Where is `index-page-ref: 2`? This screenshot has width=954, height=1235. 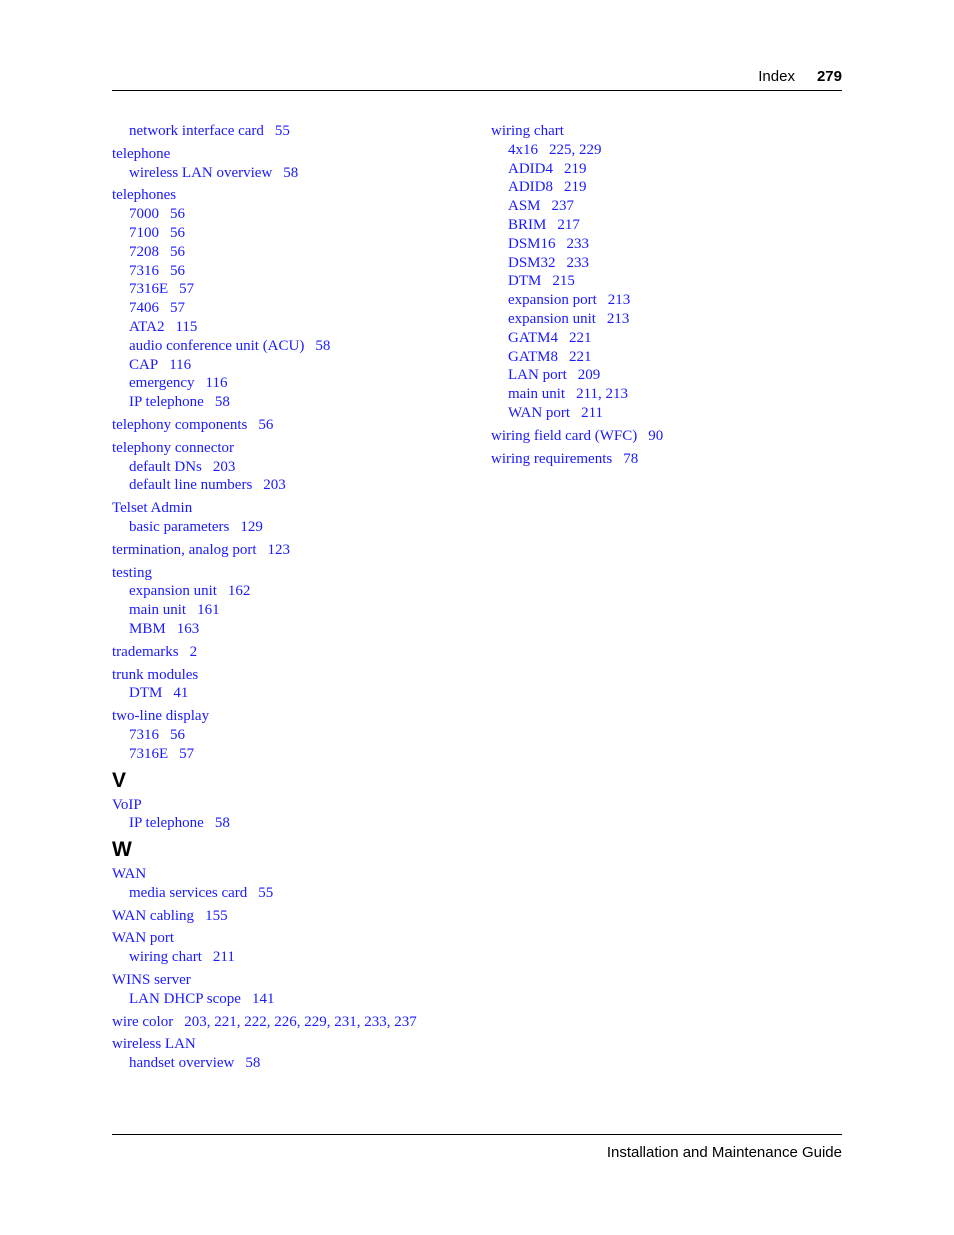
index-page-ref: 2 is located at coordinates (194, 652).